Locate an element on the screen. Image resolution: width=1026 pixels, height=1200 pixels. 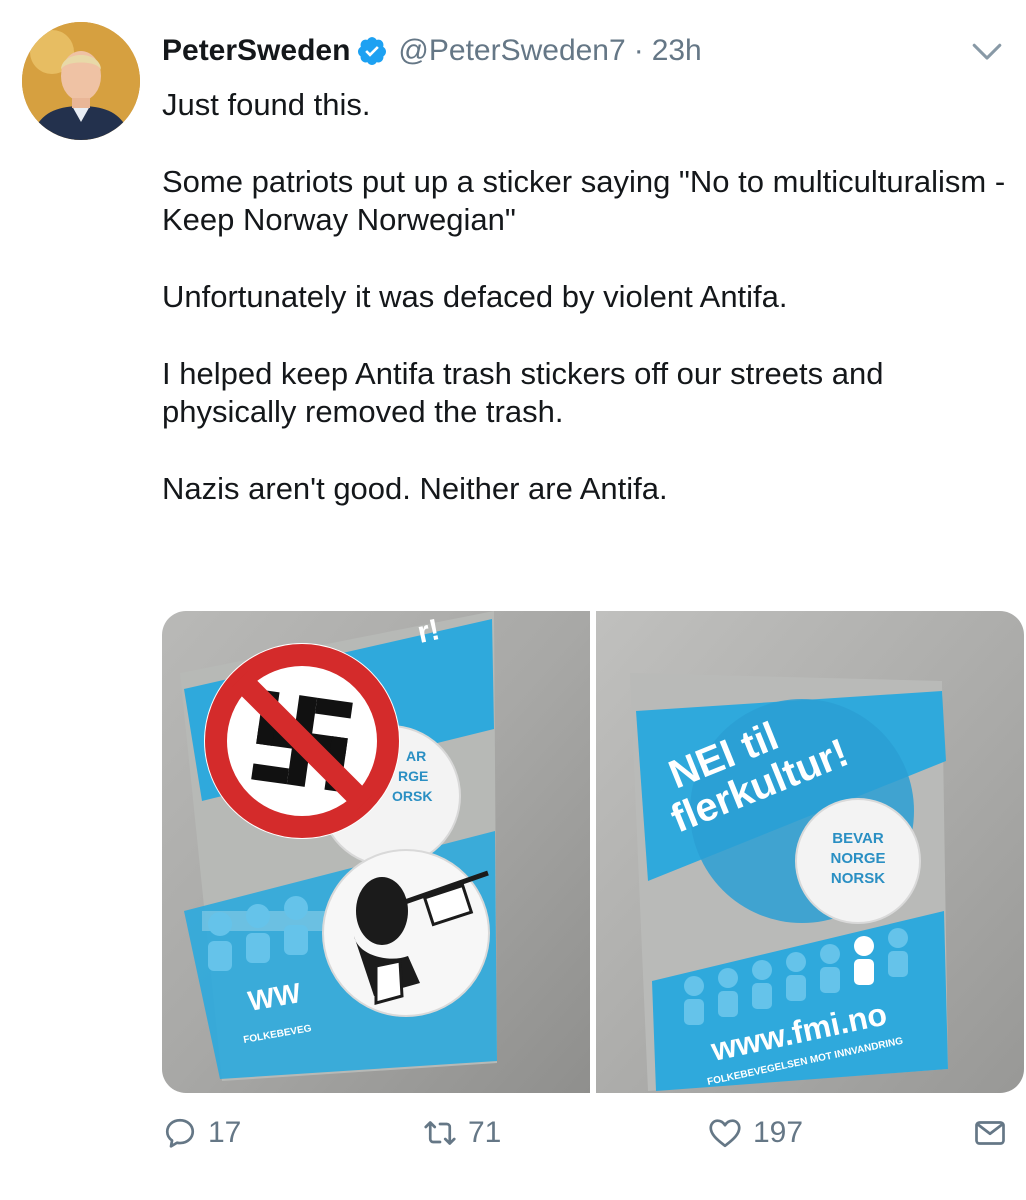
retweet-icon is located at coordinates (440, 1133).